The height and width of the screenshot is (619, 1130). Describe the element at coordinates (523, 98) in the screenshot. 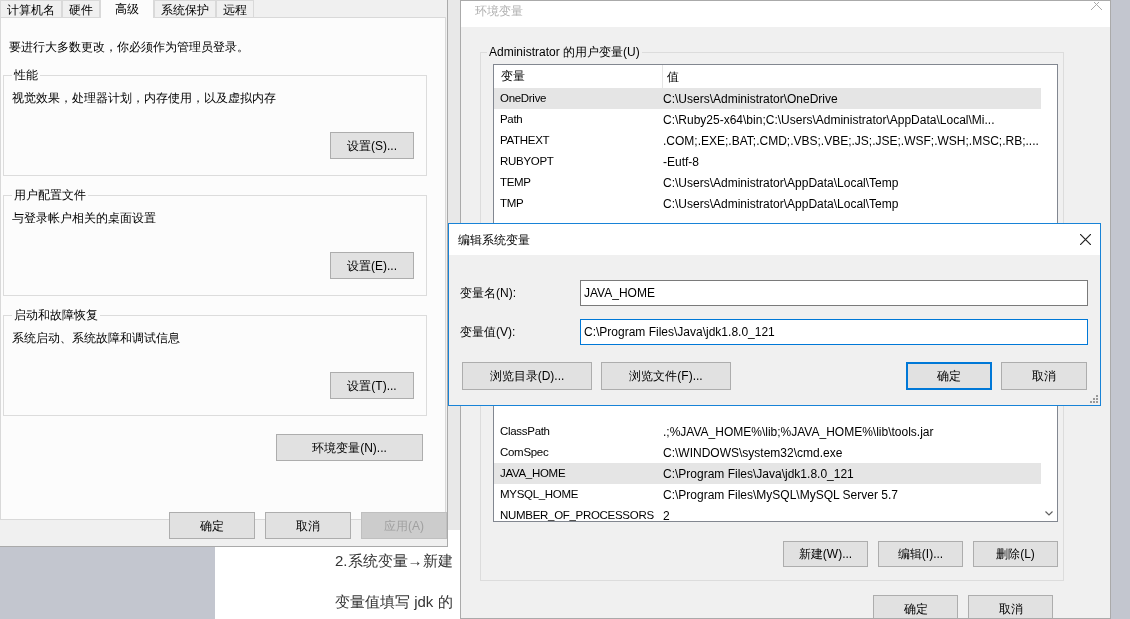

I see `variable-name: OneDrive` at that location.